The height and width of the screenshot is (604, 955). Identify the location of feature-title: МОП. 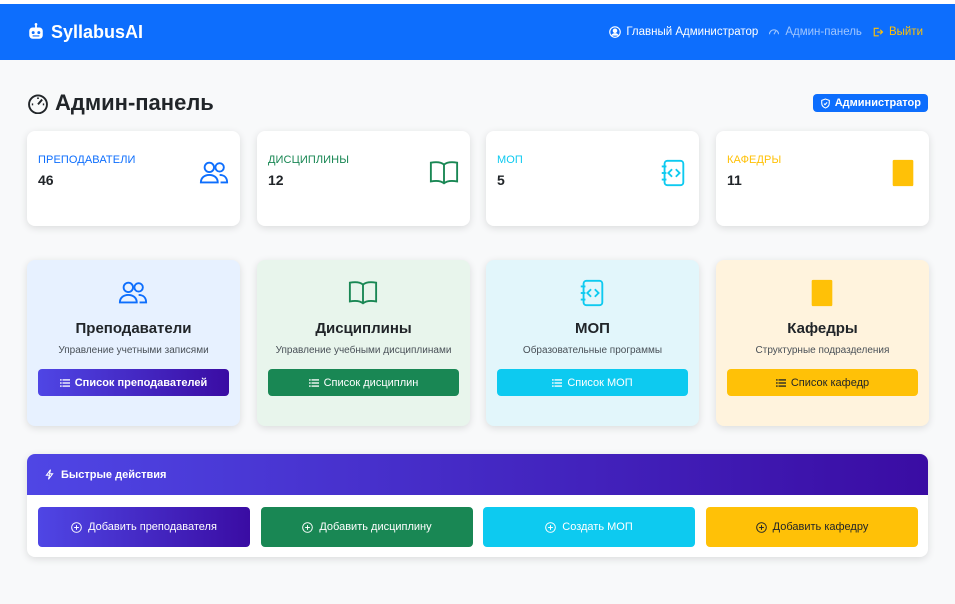
(592, 328).